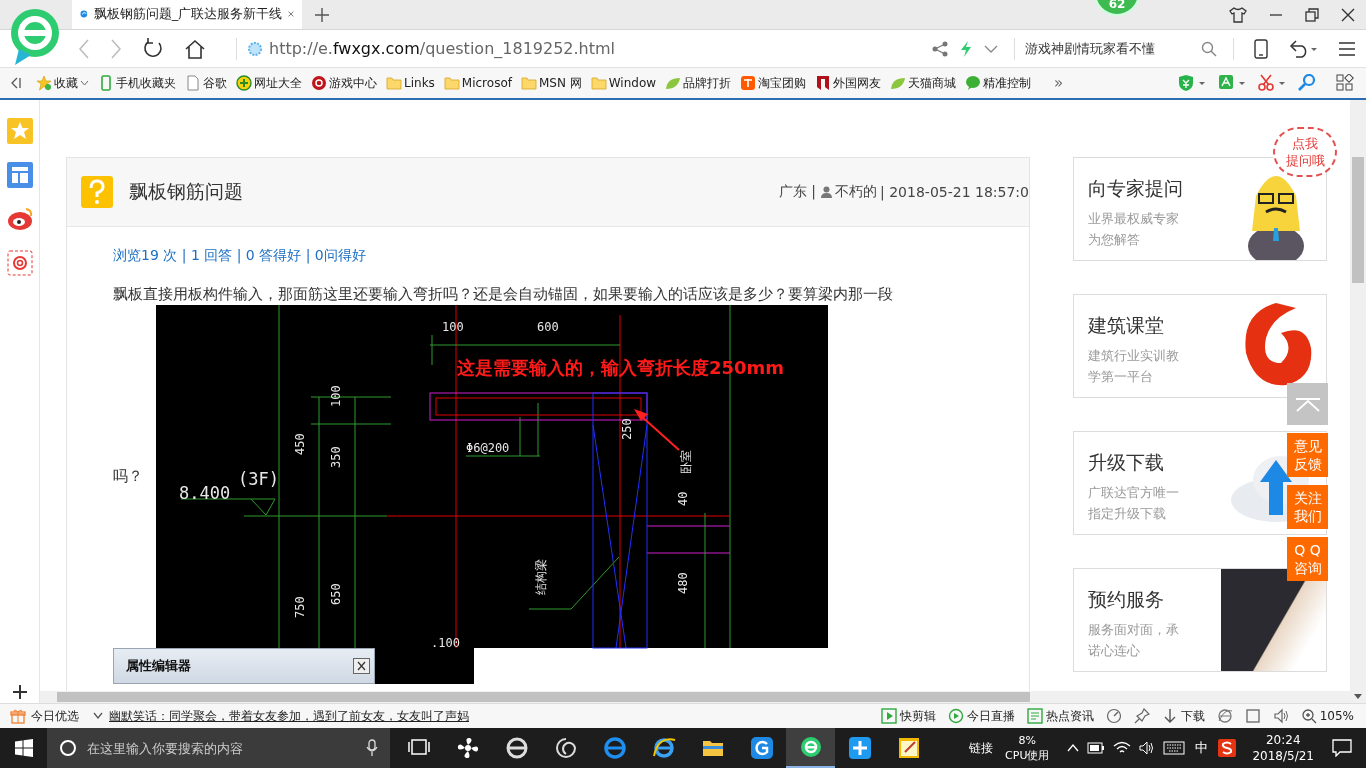  Describe the element at coordinates (336, 594) in the screenshot. I see `dimension-label: 650` at that location.